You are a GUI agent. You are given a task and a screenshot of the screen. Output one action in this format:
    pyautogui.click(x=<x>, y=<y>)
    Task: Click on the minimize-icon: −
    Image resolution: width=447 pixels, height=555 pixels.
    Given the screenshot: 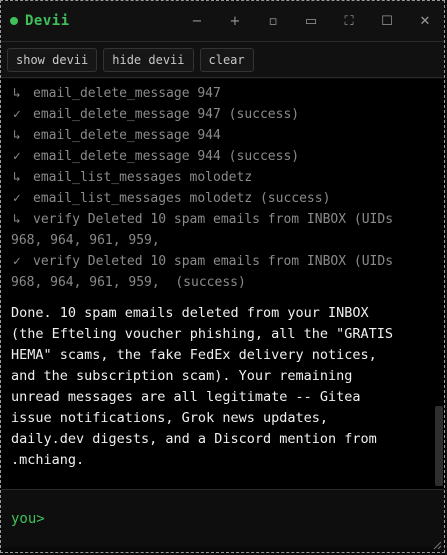 What is the action you would take?
    pyautogui.click(x=197, y=21)
    